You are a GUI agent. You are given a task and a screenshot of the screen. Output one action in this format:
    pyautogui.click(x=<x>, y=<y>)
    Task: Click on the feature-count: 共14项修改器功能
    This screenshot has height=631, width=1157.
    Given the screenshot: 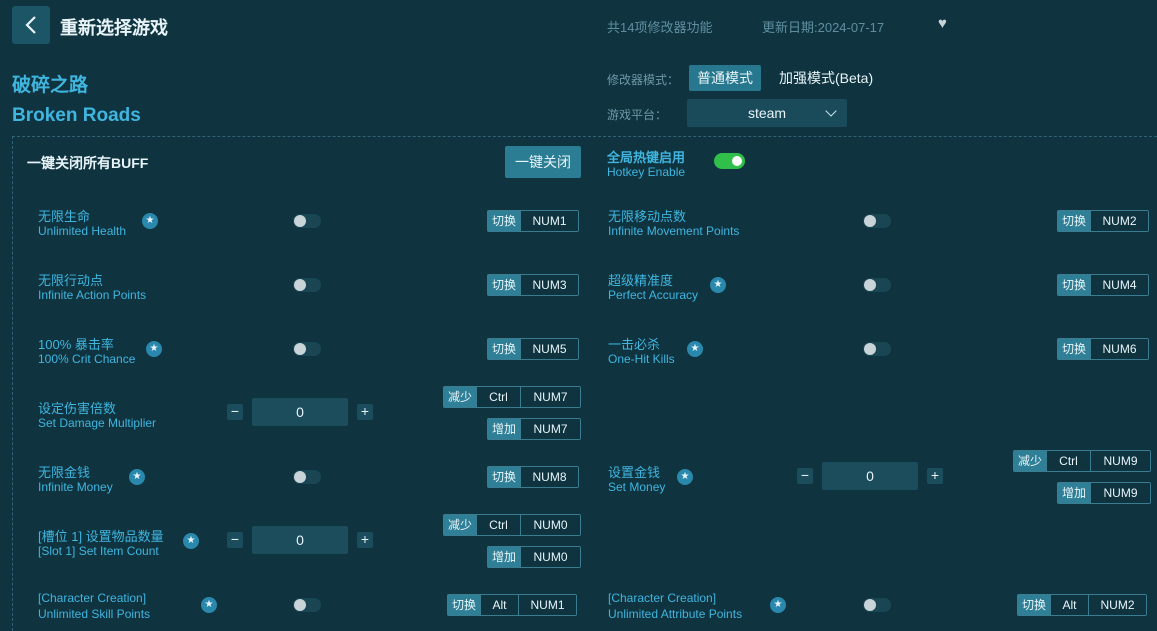 What is the action you would take?
    pyautogui.click(x=660, y=27)
    